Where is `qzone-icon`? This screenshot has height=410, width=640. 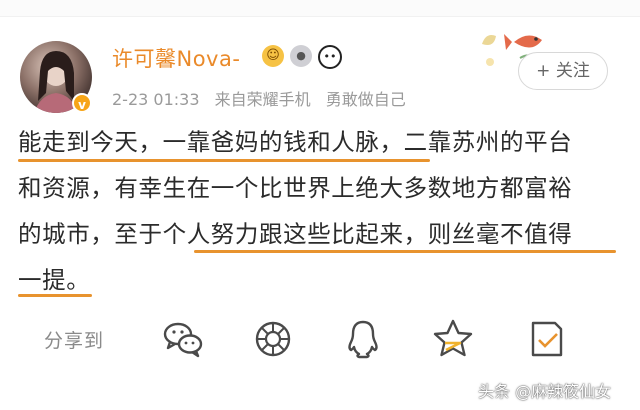
qzone-icon is located at coordinates (453, 339).